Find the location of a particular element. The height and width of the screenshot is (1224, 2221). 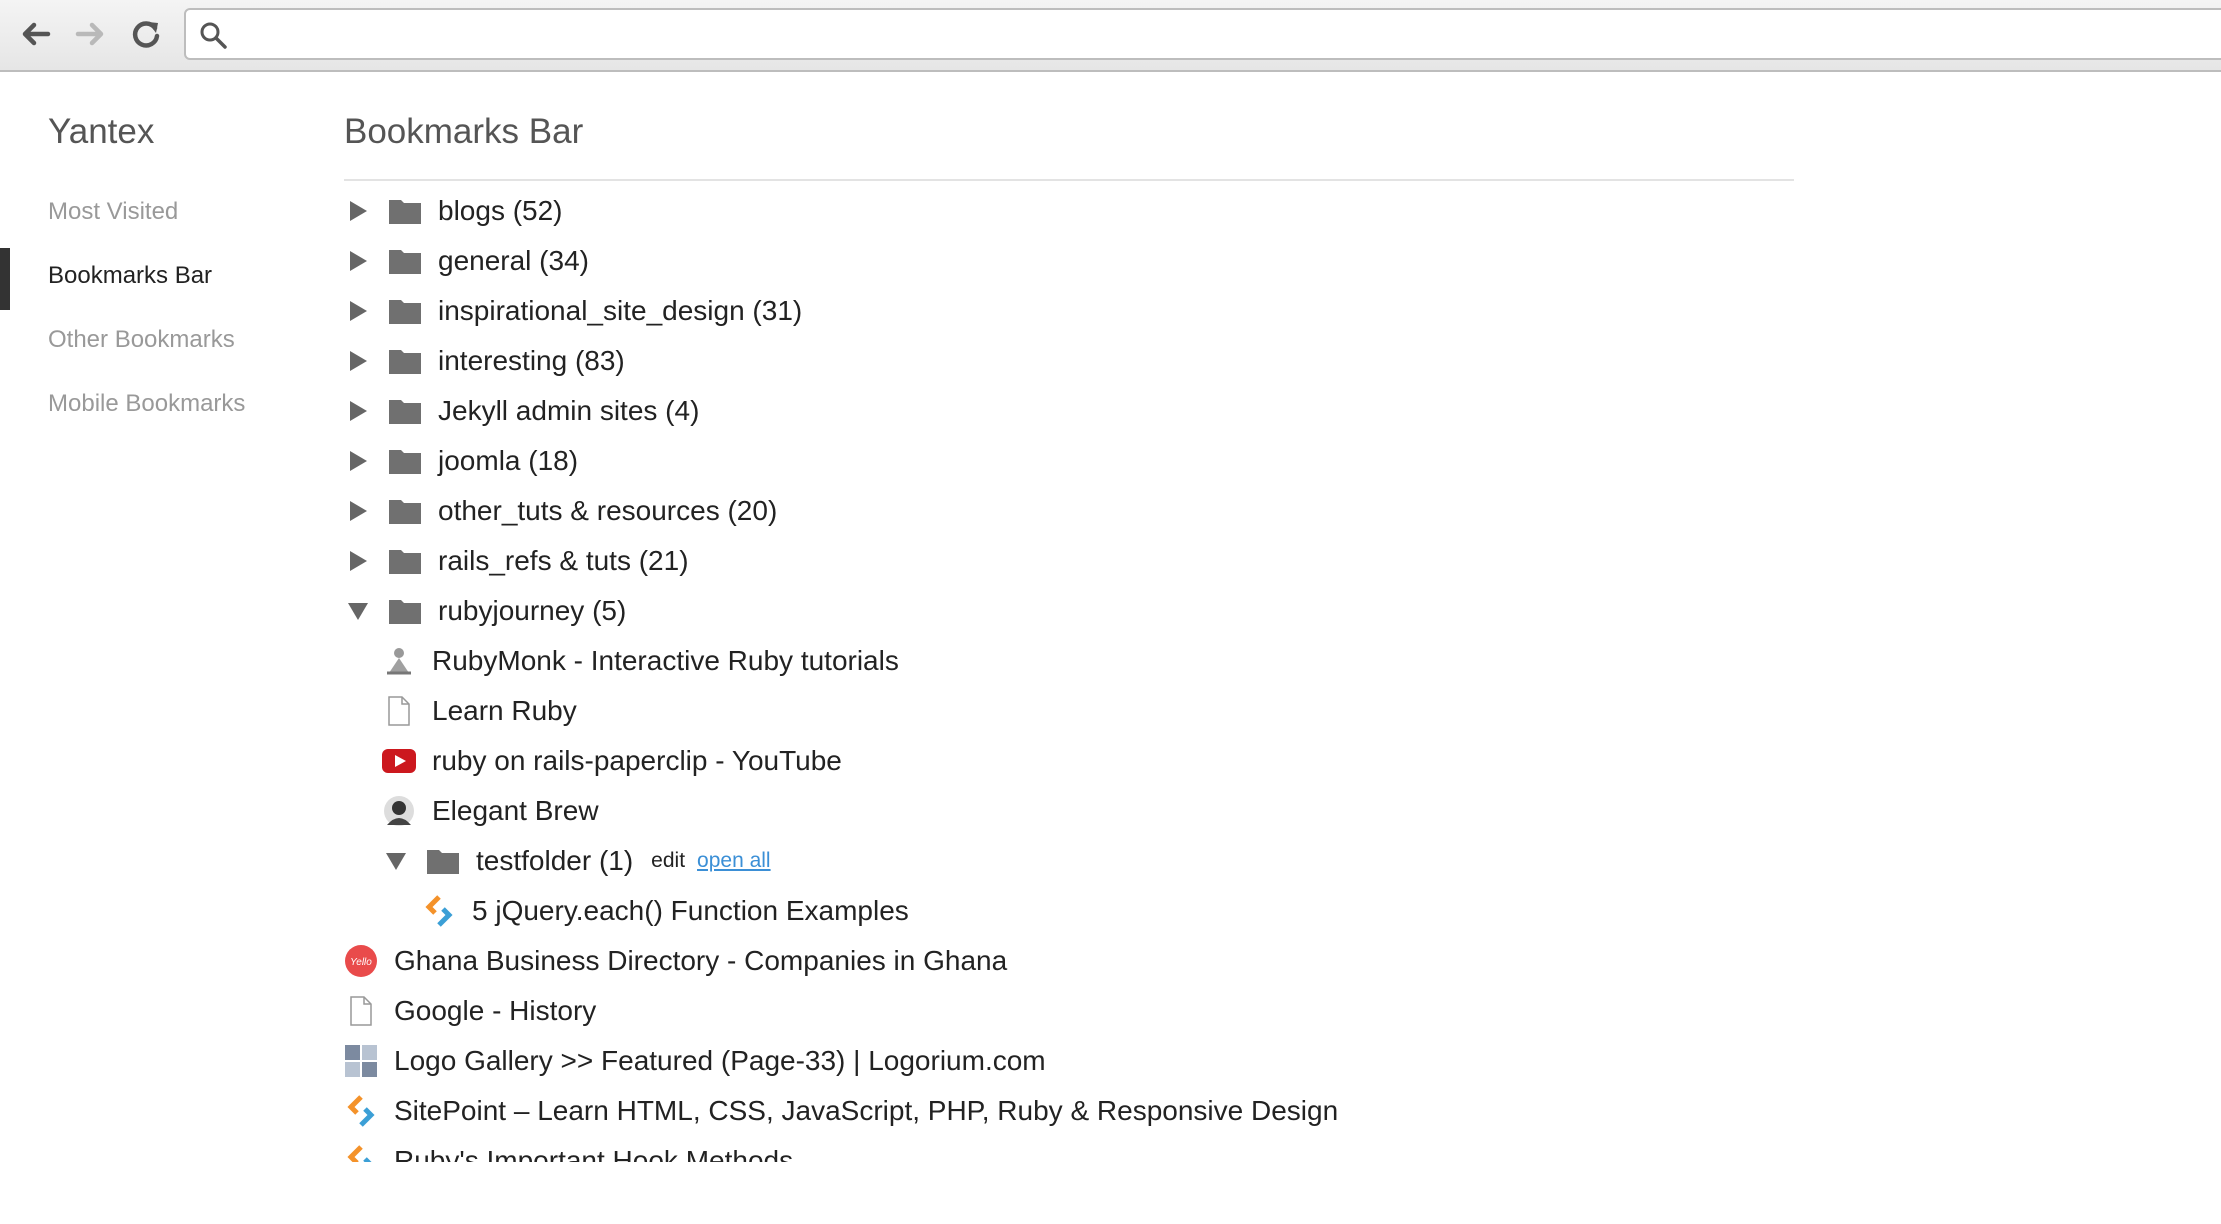

folder-label: joomla (18) is located at coordinates (508, 461).